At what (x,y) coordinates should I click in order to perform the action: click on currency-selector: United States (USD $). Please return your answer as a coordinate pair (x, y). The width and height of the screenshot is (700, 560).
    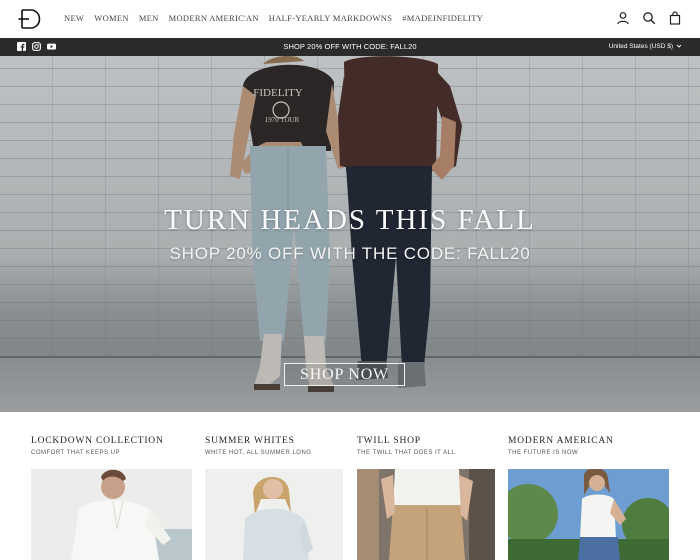
    Looking at the image, I should click on (645, 46).